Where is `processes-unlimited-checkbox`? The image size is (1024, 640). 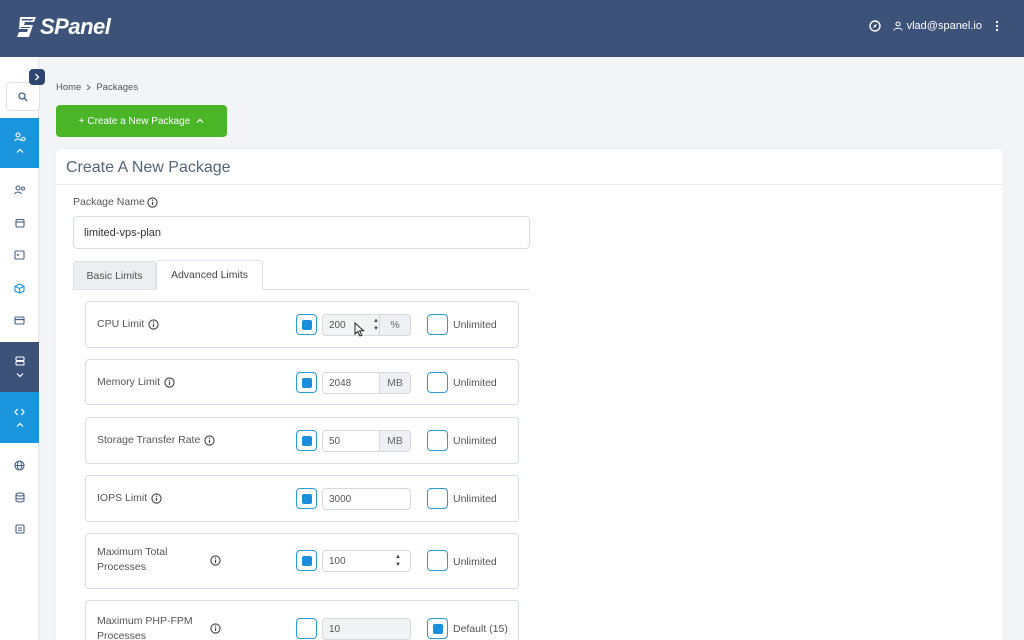
processes-unlimited-checkbox is located at coordinates (437, 560).